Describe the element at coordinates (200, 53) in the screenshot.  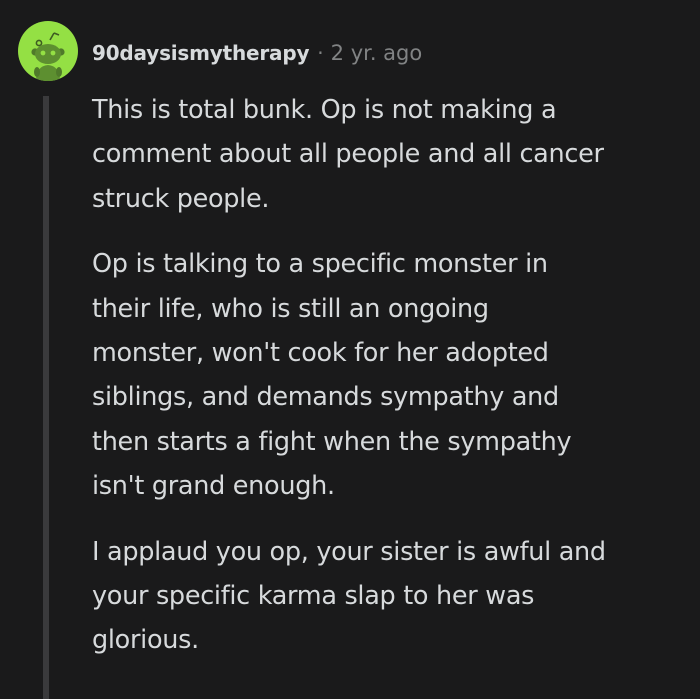
I see `username-link: 90daysismytherapy` at that location.